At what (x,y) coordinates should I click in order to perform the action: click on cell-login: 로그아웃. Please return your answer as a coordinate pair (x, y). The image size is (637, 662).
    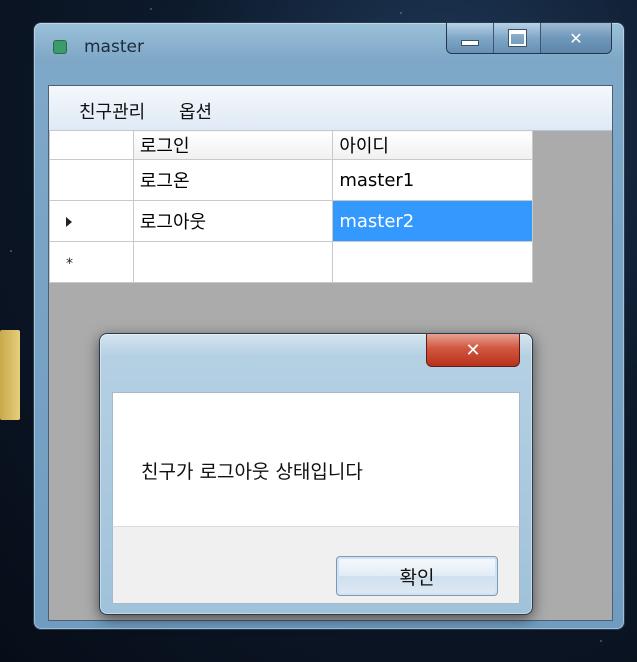
    Looking at the image, I should click on (233, 221).